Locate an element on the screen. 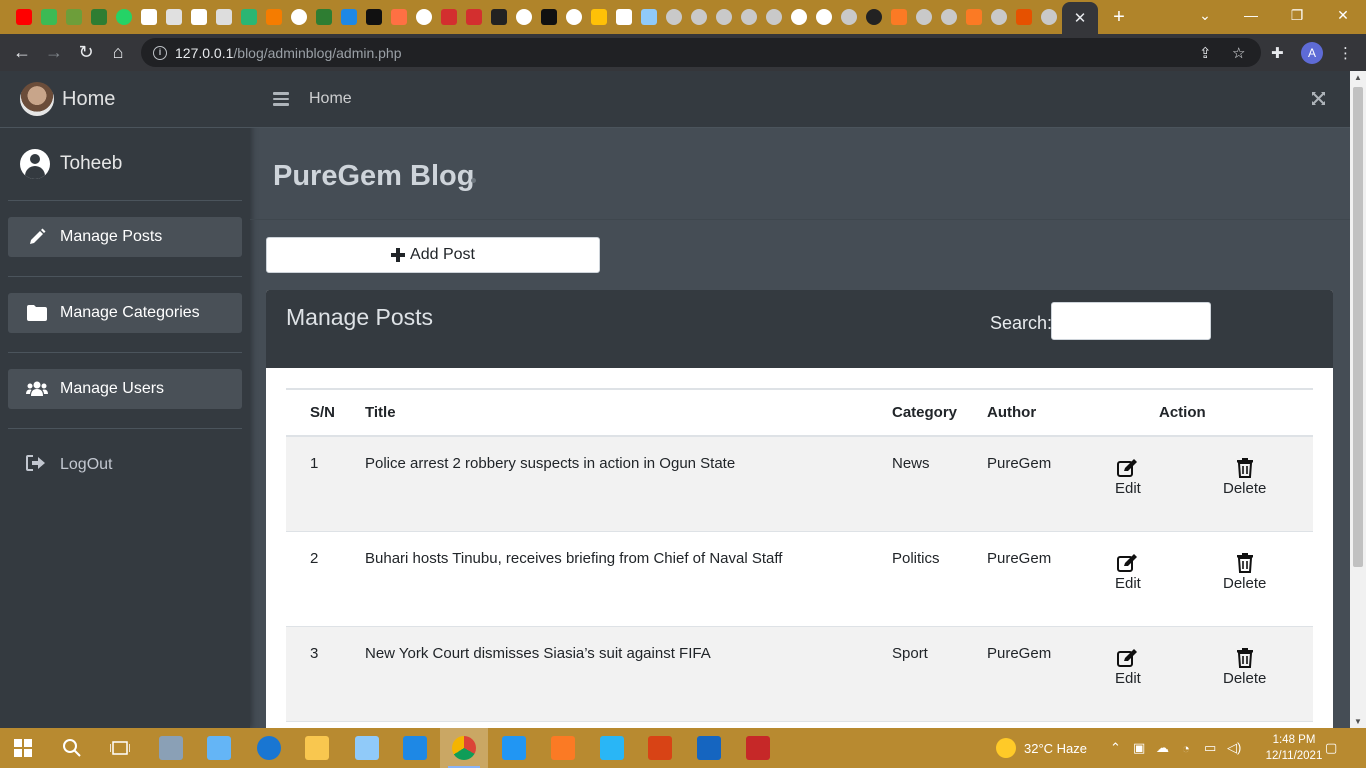 The height and width of the screenshot is (768, 1366). restore-icon: ❐ is located at coordinates (1297, 15).